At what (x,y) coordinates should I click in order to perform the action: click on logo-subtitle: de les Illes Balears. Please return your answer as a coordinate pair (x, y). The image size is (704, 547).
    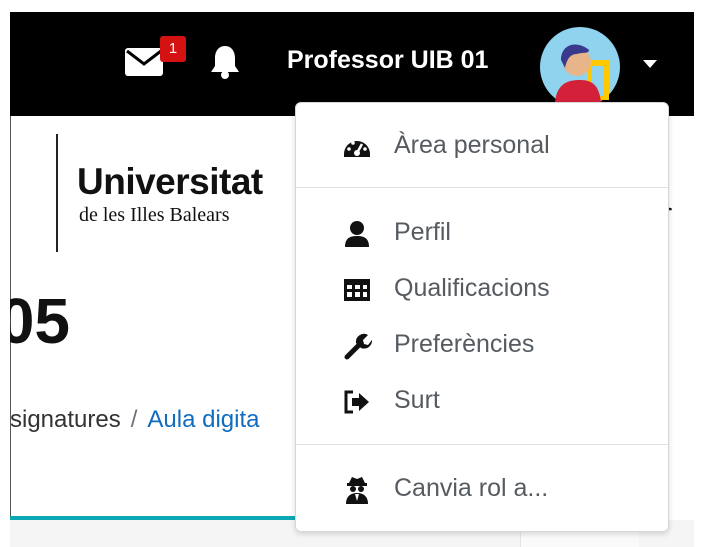
    Looking at the image, I should click on (154, 215).